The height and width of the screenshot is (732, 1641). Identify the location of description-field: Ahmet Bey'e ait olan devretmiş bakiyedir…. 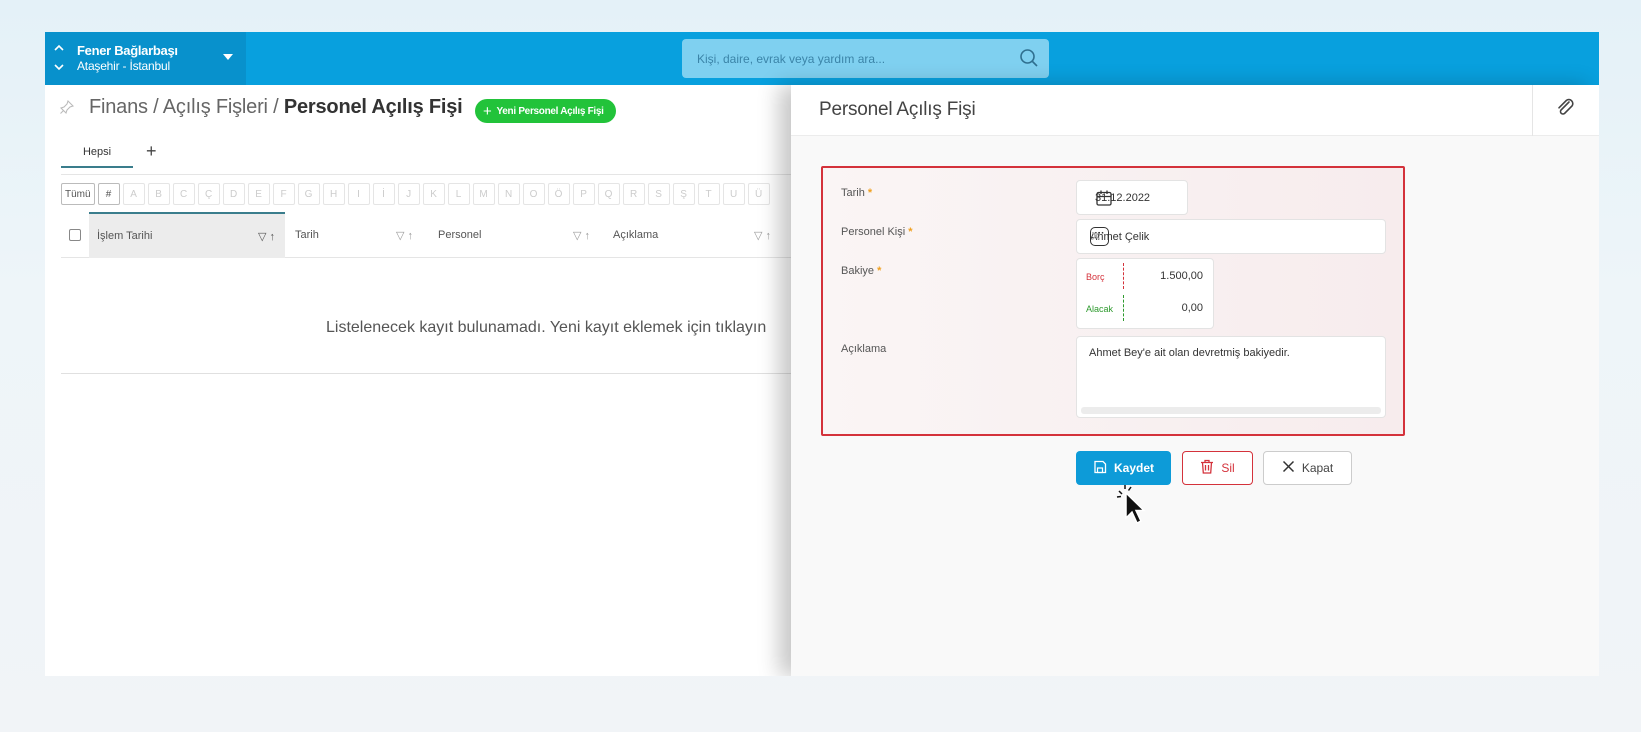
(1231, 377).